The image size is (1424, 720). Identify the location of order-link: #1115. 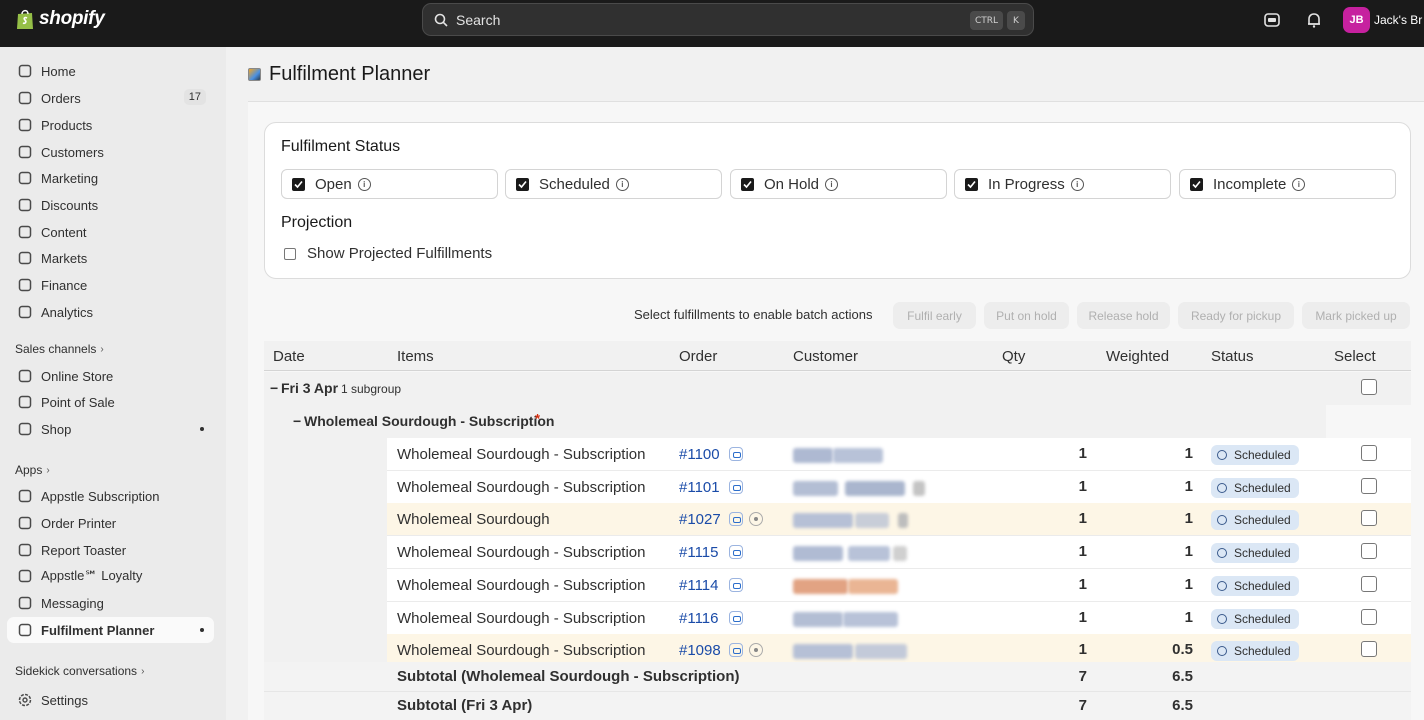
(699, 552).